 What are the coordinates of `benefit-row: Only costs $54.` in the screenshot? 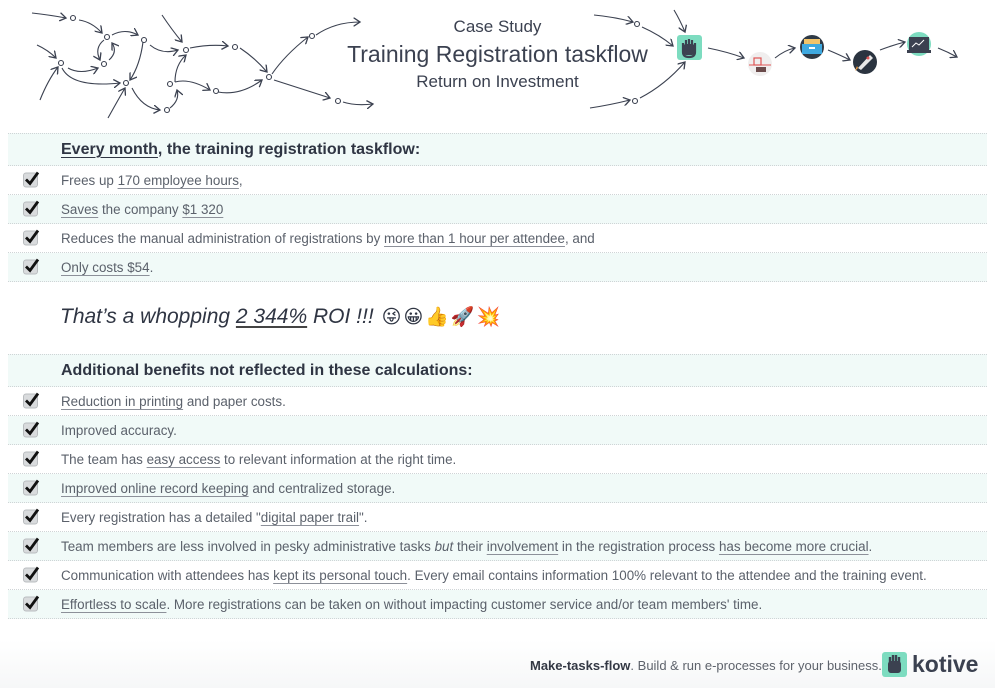 It's located at (497, 267).